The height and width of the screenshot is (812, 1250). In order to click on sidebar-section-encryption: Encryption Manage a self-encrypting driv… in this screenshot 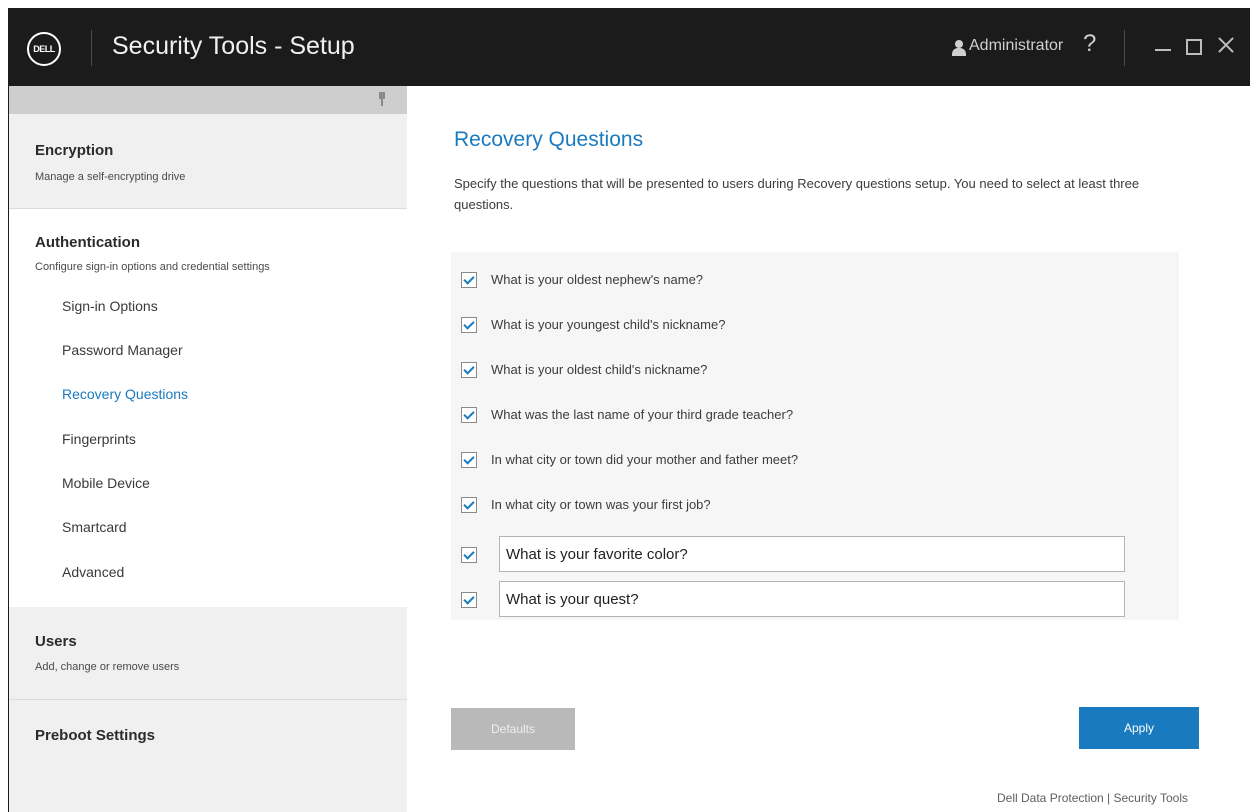, I will do `click(208, 161)`.